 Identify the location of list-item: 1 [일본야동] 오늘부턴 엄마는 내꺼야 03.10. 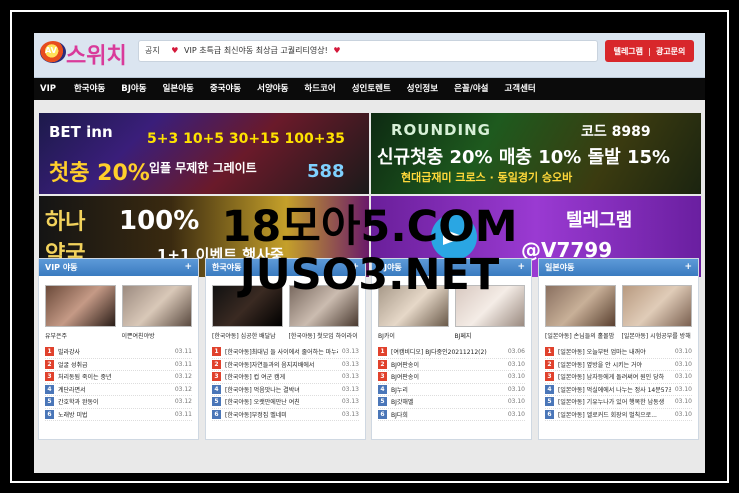
(618, 352).